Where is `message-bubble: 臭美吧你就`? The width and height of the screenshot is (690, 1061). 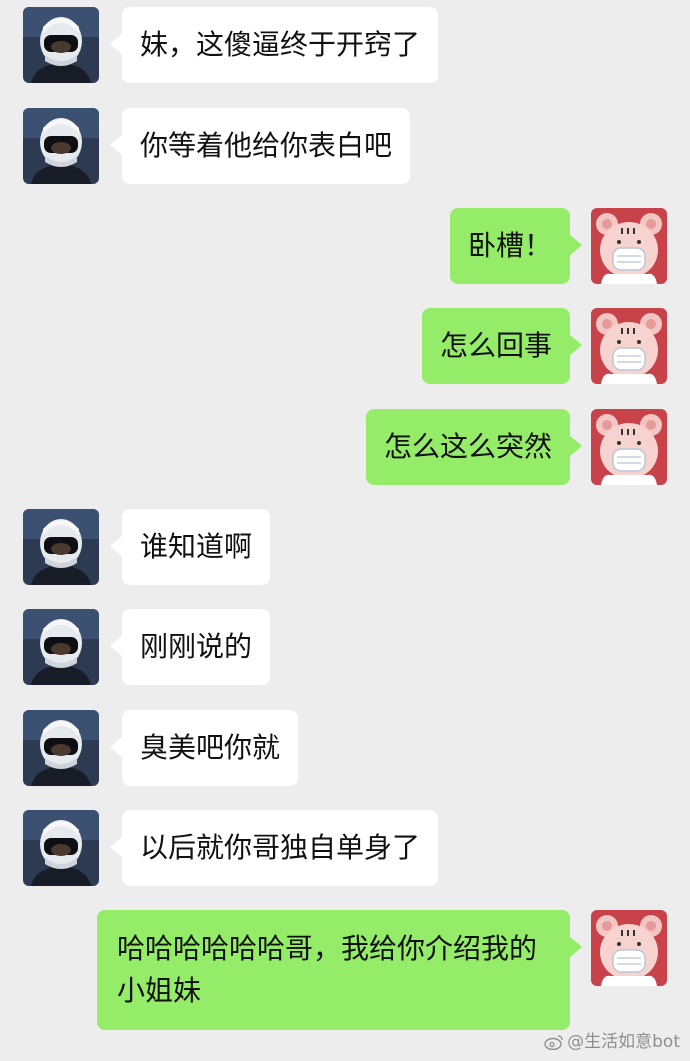
message-bubble: 臭美吧你就 is located at coordinates (204, 748).